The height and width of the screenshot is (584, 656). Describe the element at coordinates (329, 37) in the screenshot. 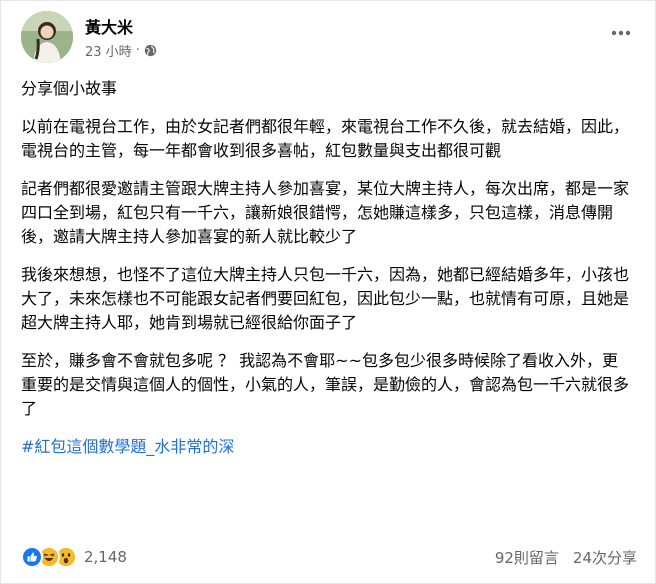

I see `post-header: 黃大米 23 小時 ·` at that location.